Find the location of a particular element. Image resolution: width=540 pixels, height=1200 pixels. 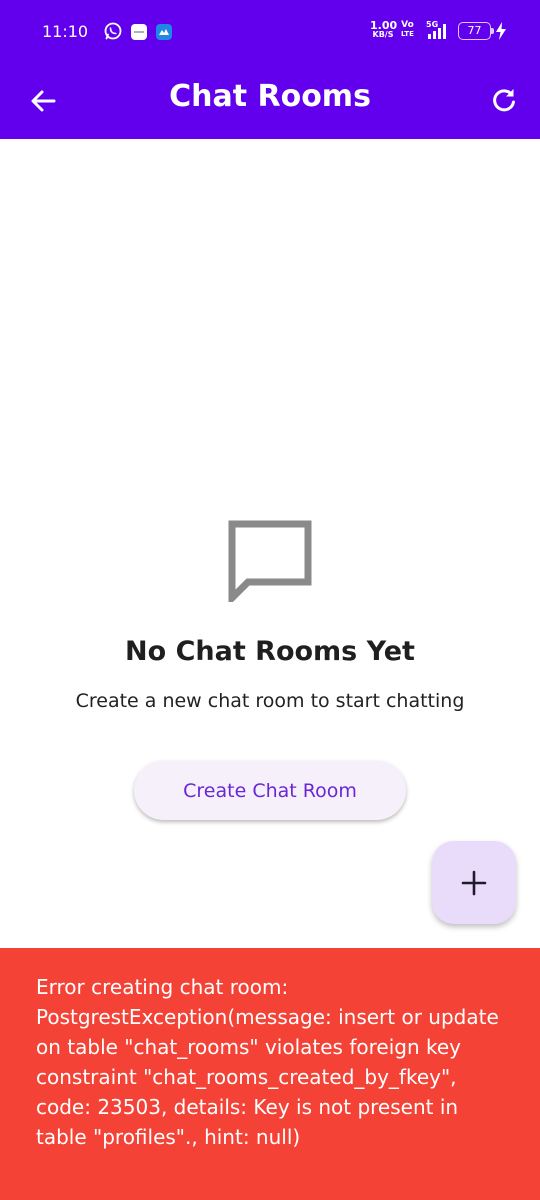

create-chat-room-button: Create Chat Room is located at coordinates (270, 790).